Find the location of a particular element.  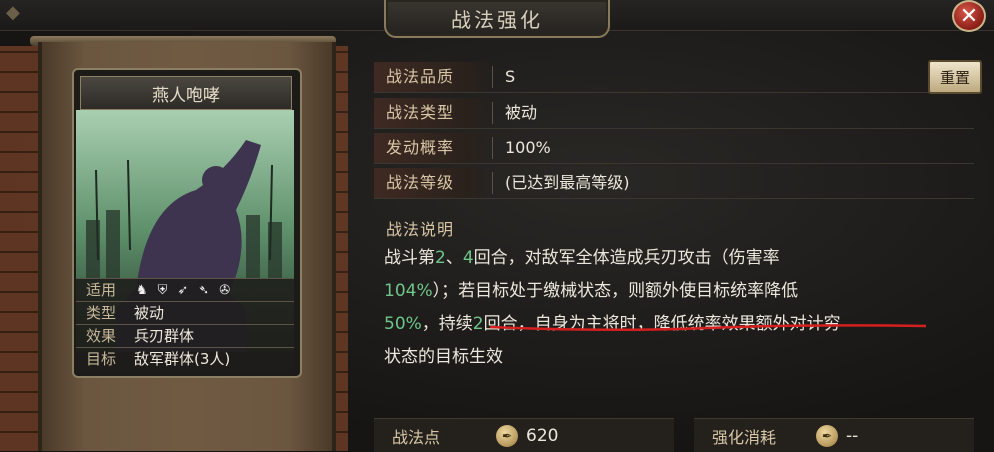

bow-icon: ➶ is located at coordinates (183, 290).